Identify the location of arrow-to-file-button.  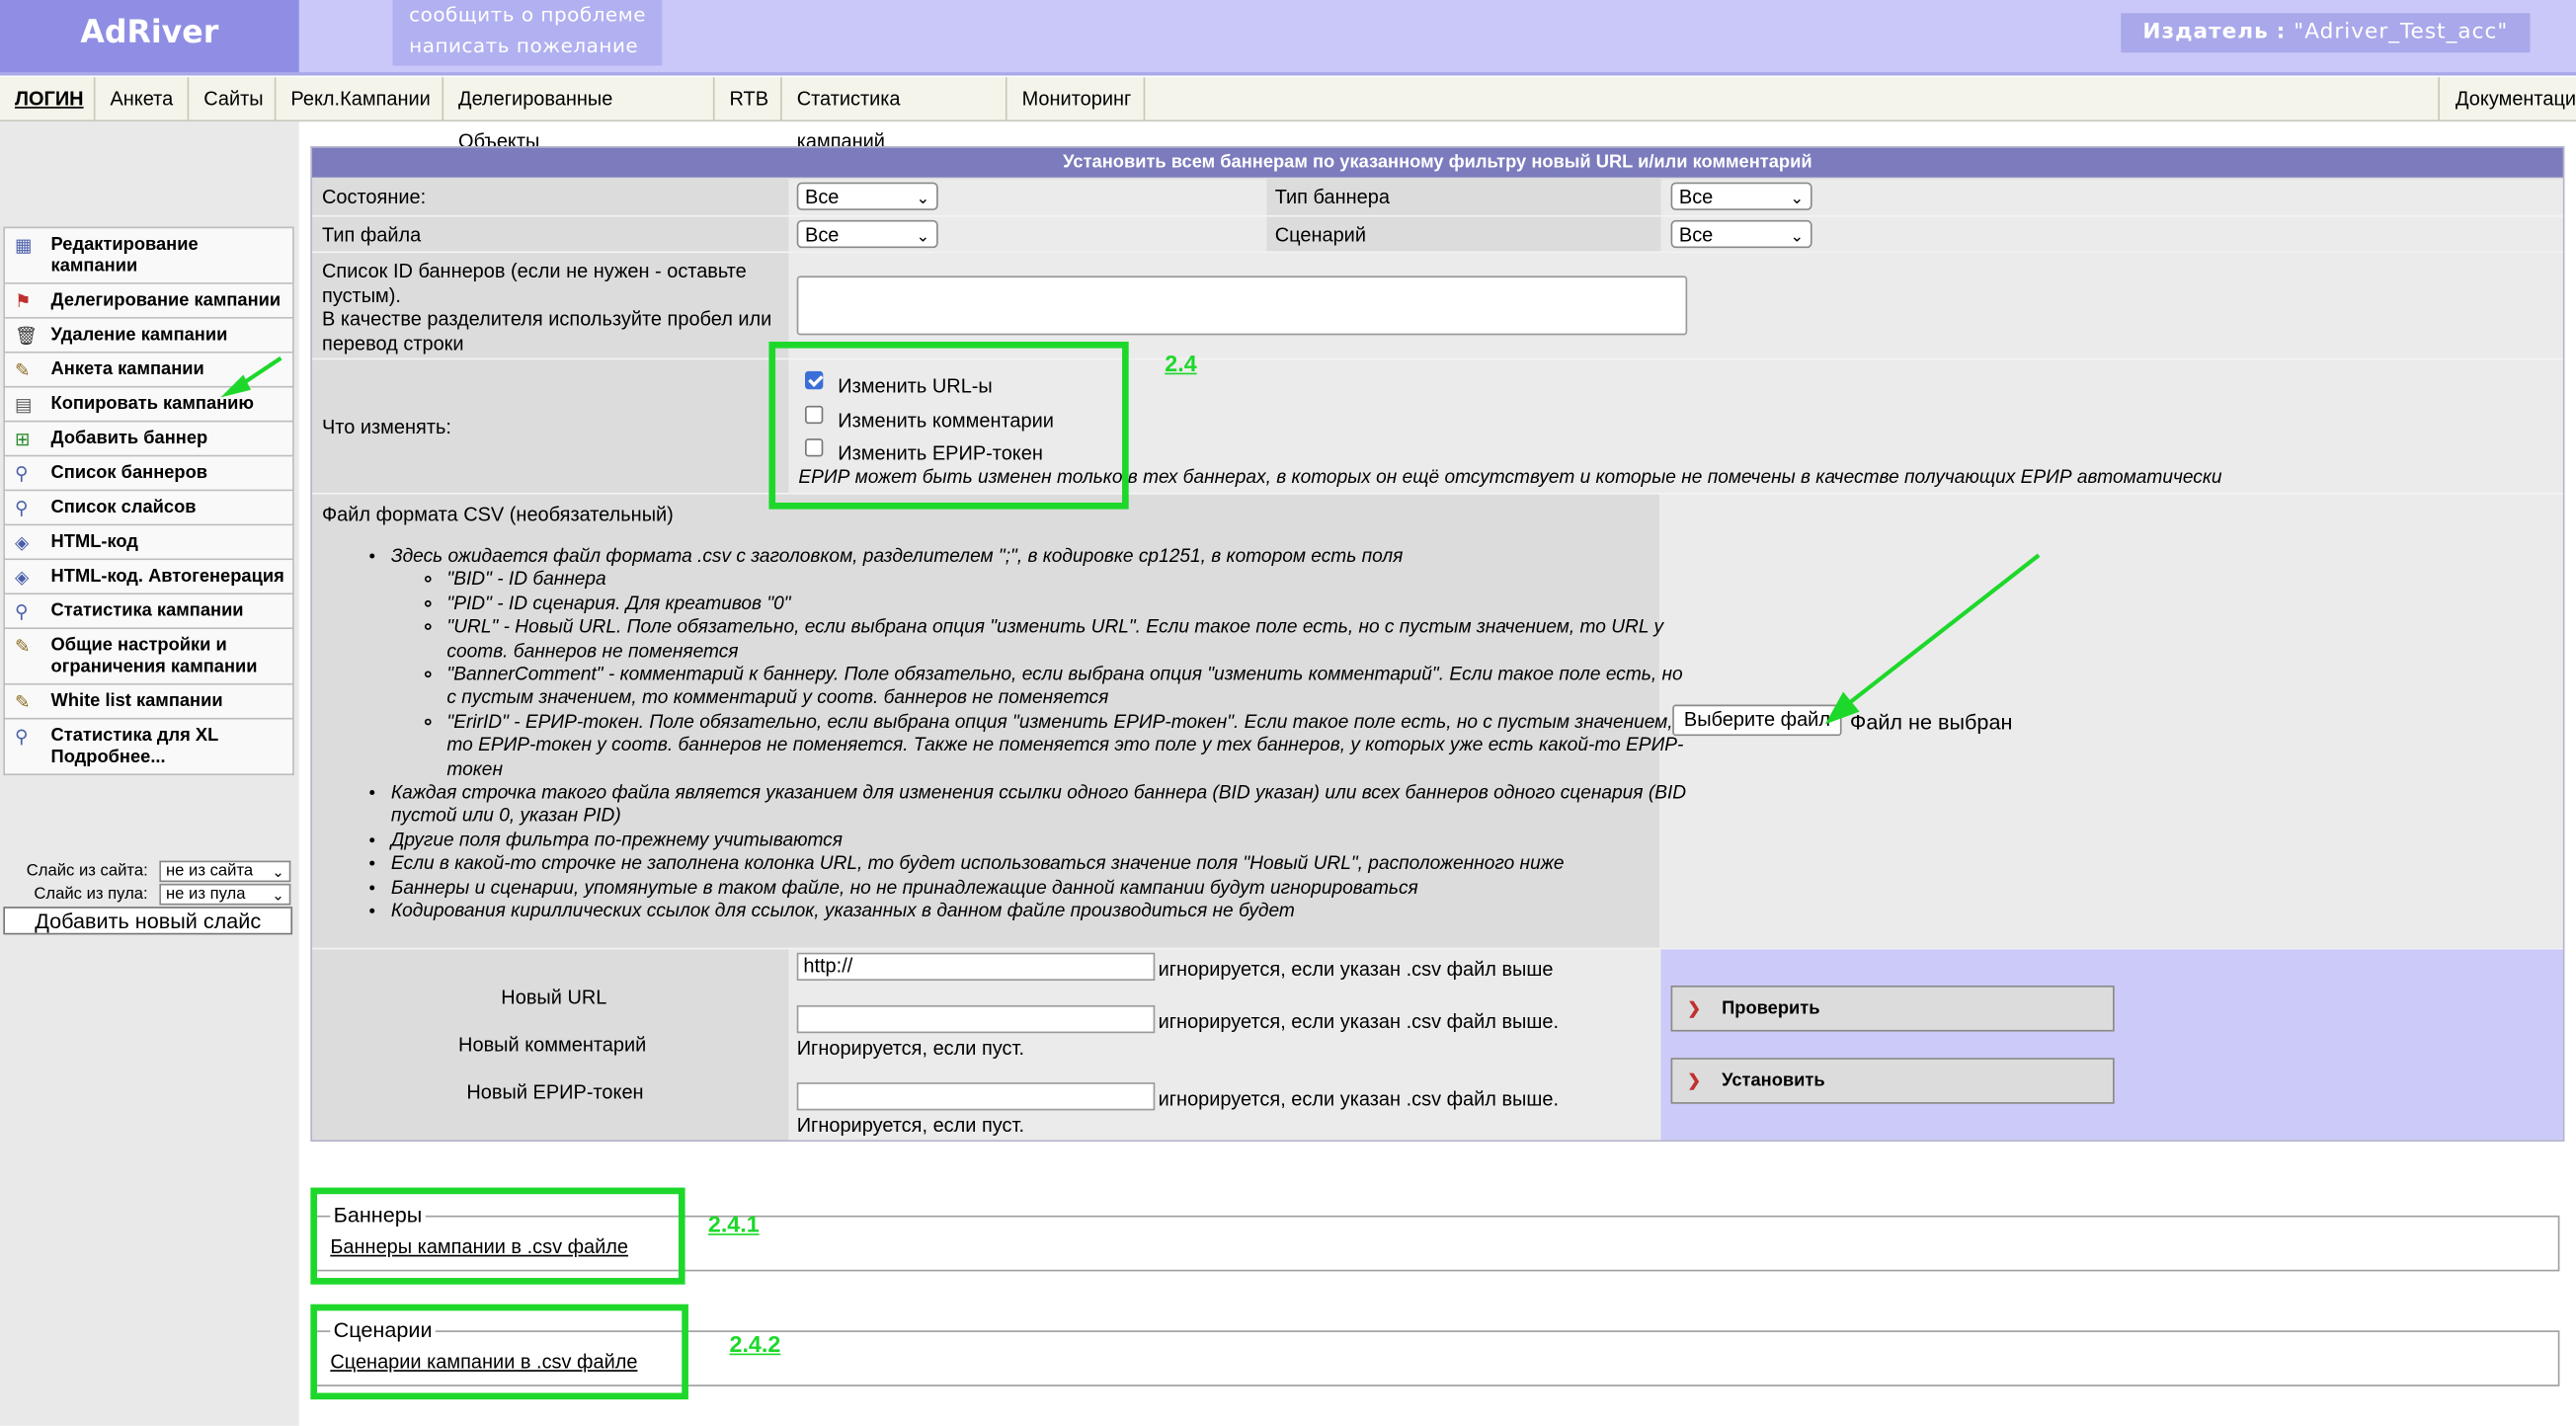
(1932, 639).